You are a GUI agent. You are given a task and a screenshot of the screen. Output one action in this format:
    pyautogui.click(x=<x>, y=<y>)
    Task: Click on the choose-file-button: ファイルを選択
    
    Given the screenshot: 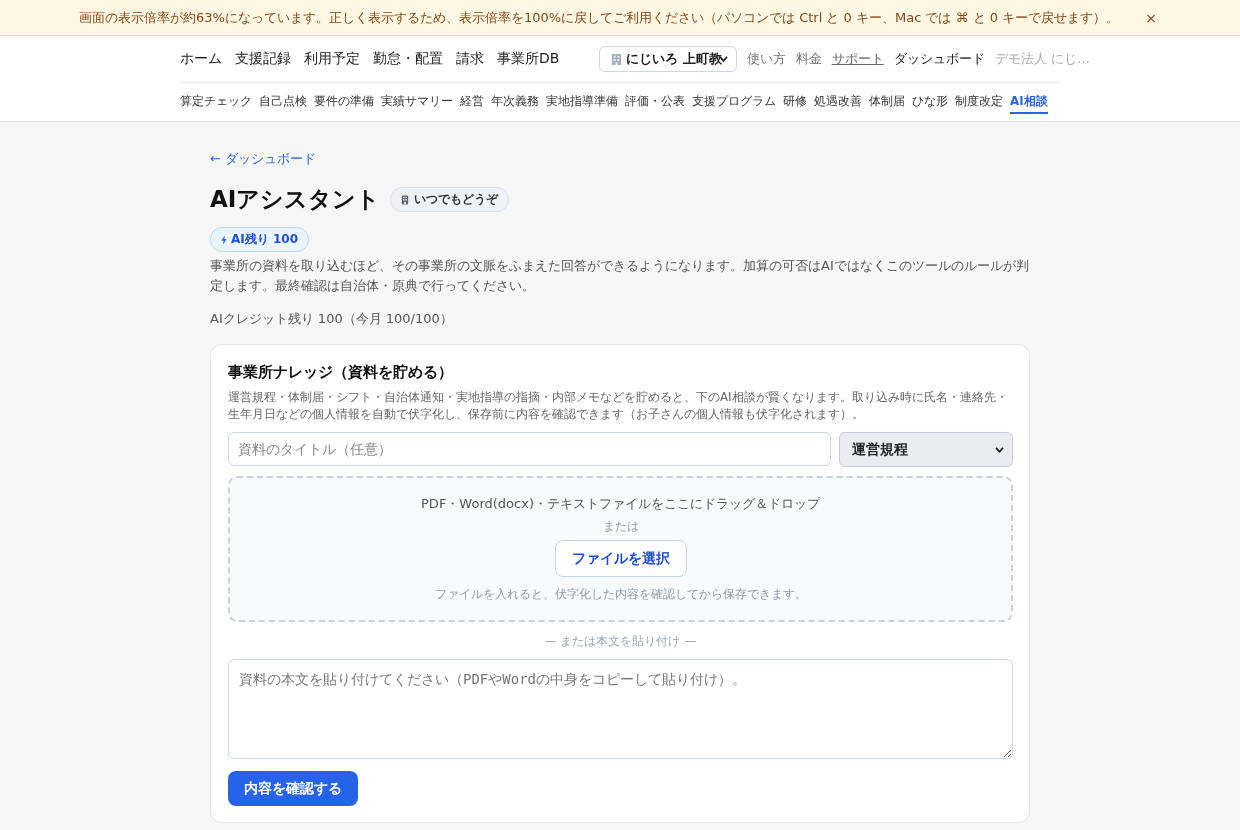 What is the action you would take?
    pyautogui.click(x=620, y=558)
    